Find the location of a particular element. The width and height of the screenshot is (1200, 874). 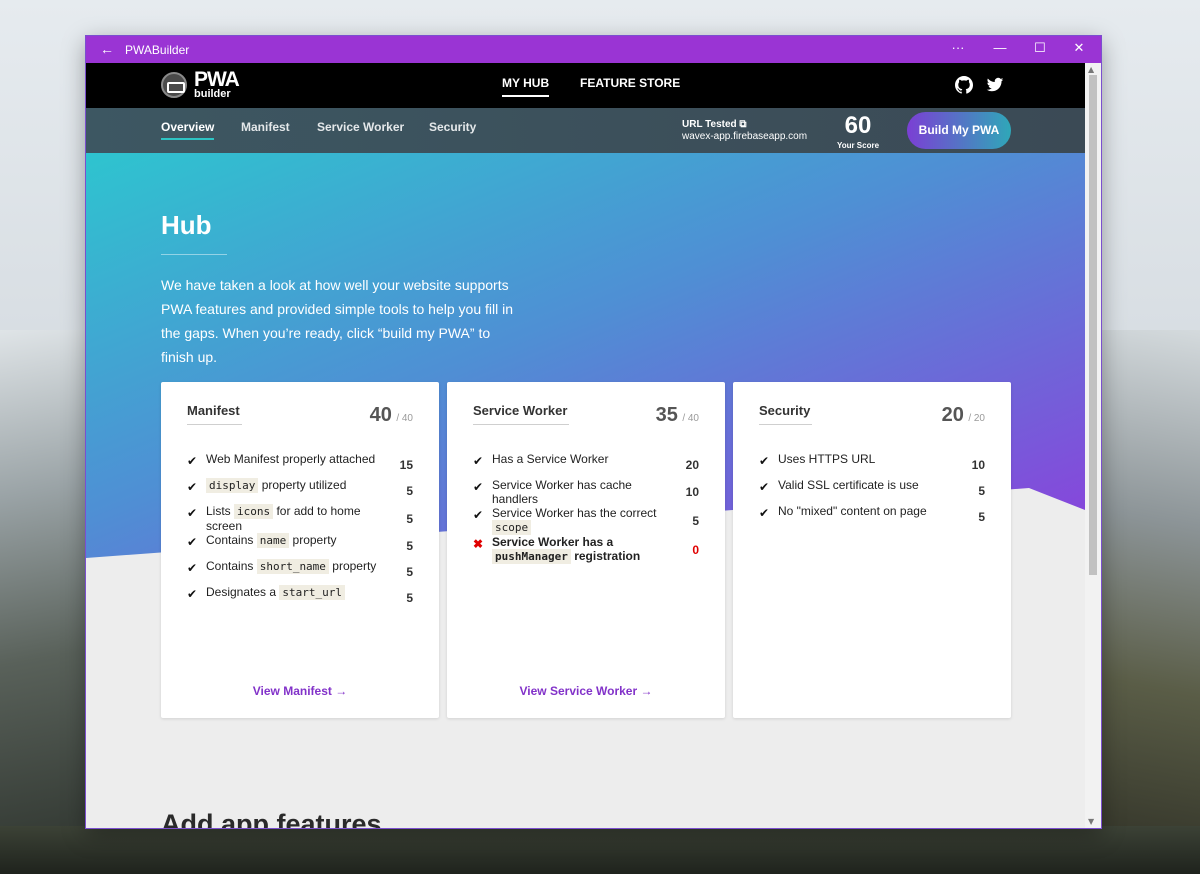

checklist-item: ✔ Uses HTTPS URL 10 is located at coordinates (872, 465).